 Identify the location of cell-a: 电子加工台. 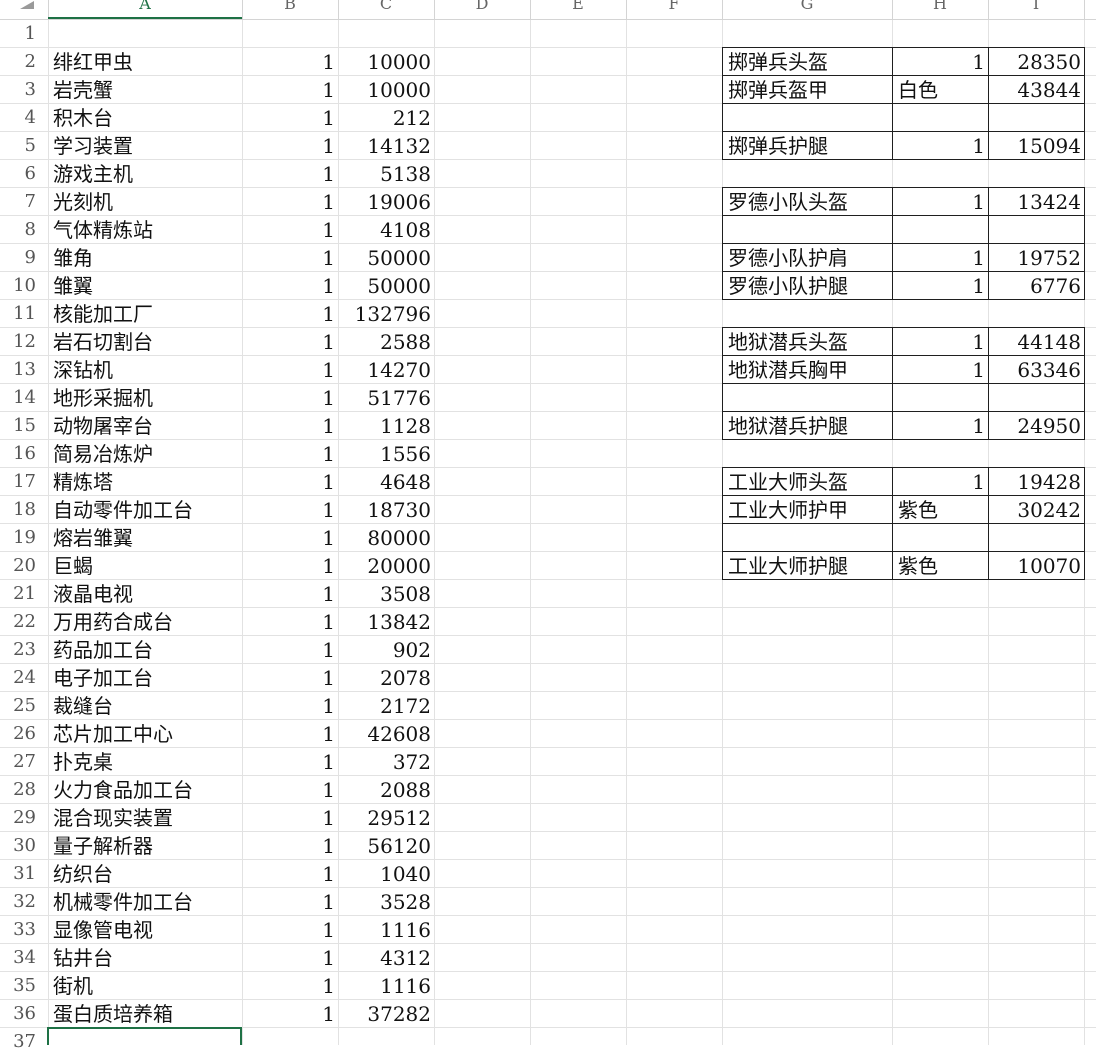
(145, 678).